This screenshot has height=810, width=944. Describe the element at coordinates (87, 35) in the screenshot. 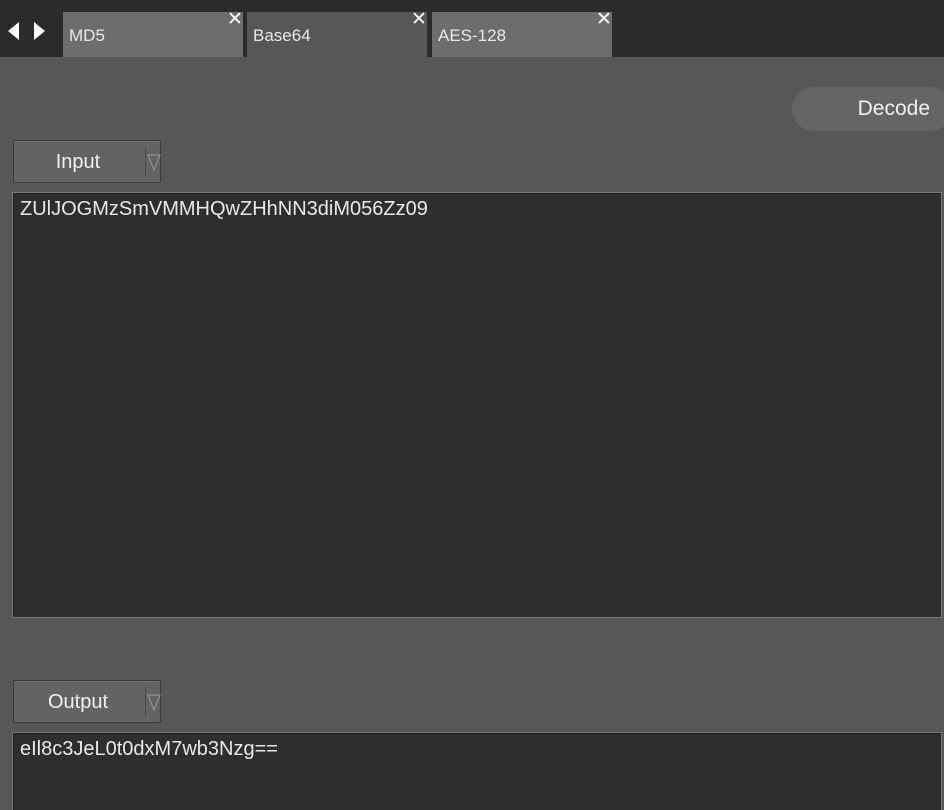

I see `tab-label: MD5` at that location.